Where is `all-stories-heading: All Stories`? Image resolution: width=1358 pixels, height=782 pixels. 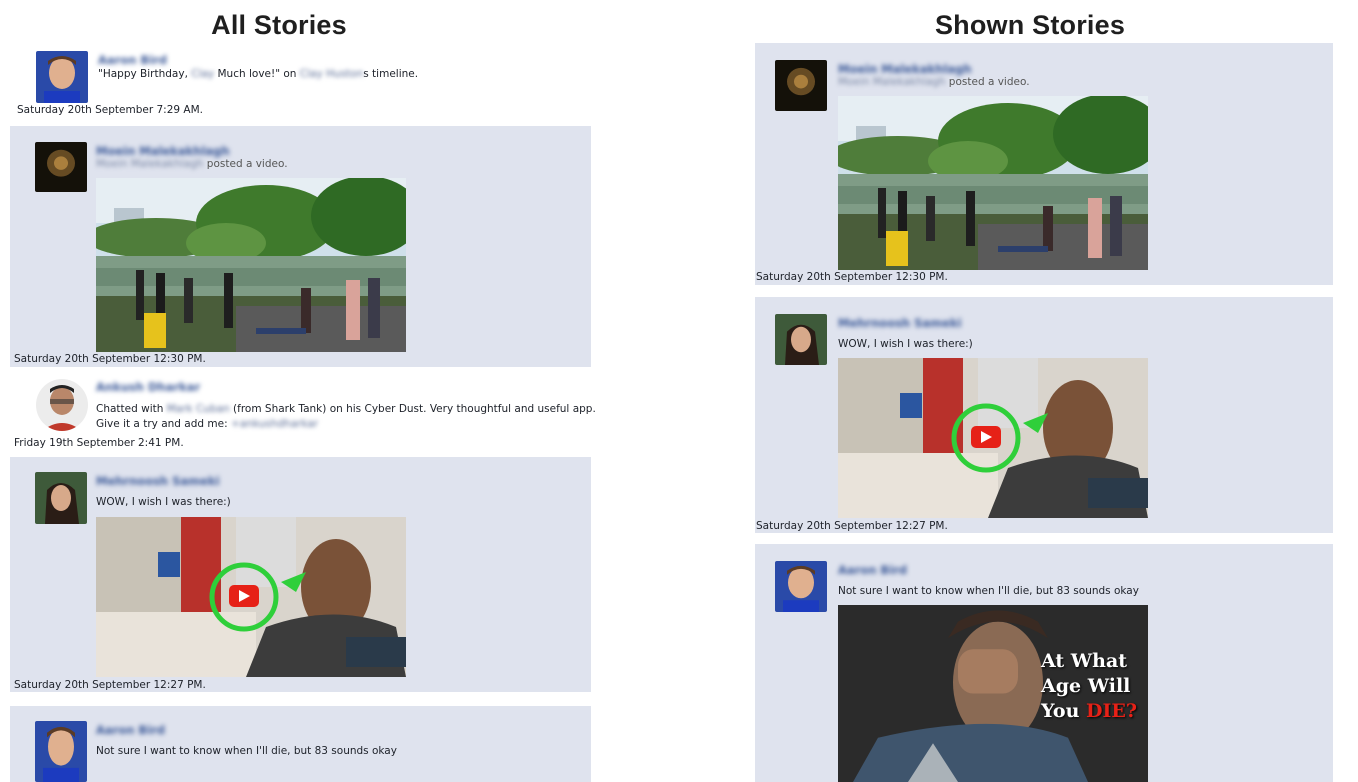
all-stories-heading: All Stories is located at coordinates (279, 25).